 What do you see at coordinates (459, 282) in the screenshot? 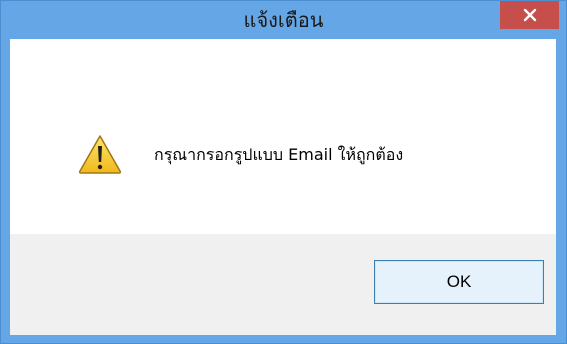
I see `ok-button: OK` at bounding box center [459, 282].